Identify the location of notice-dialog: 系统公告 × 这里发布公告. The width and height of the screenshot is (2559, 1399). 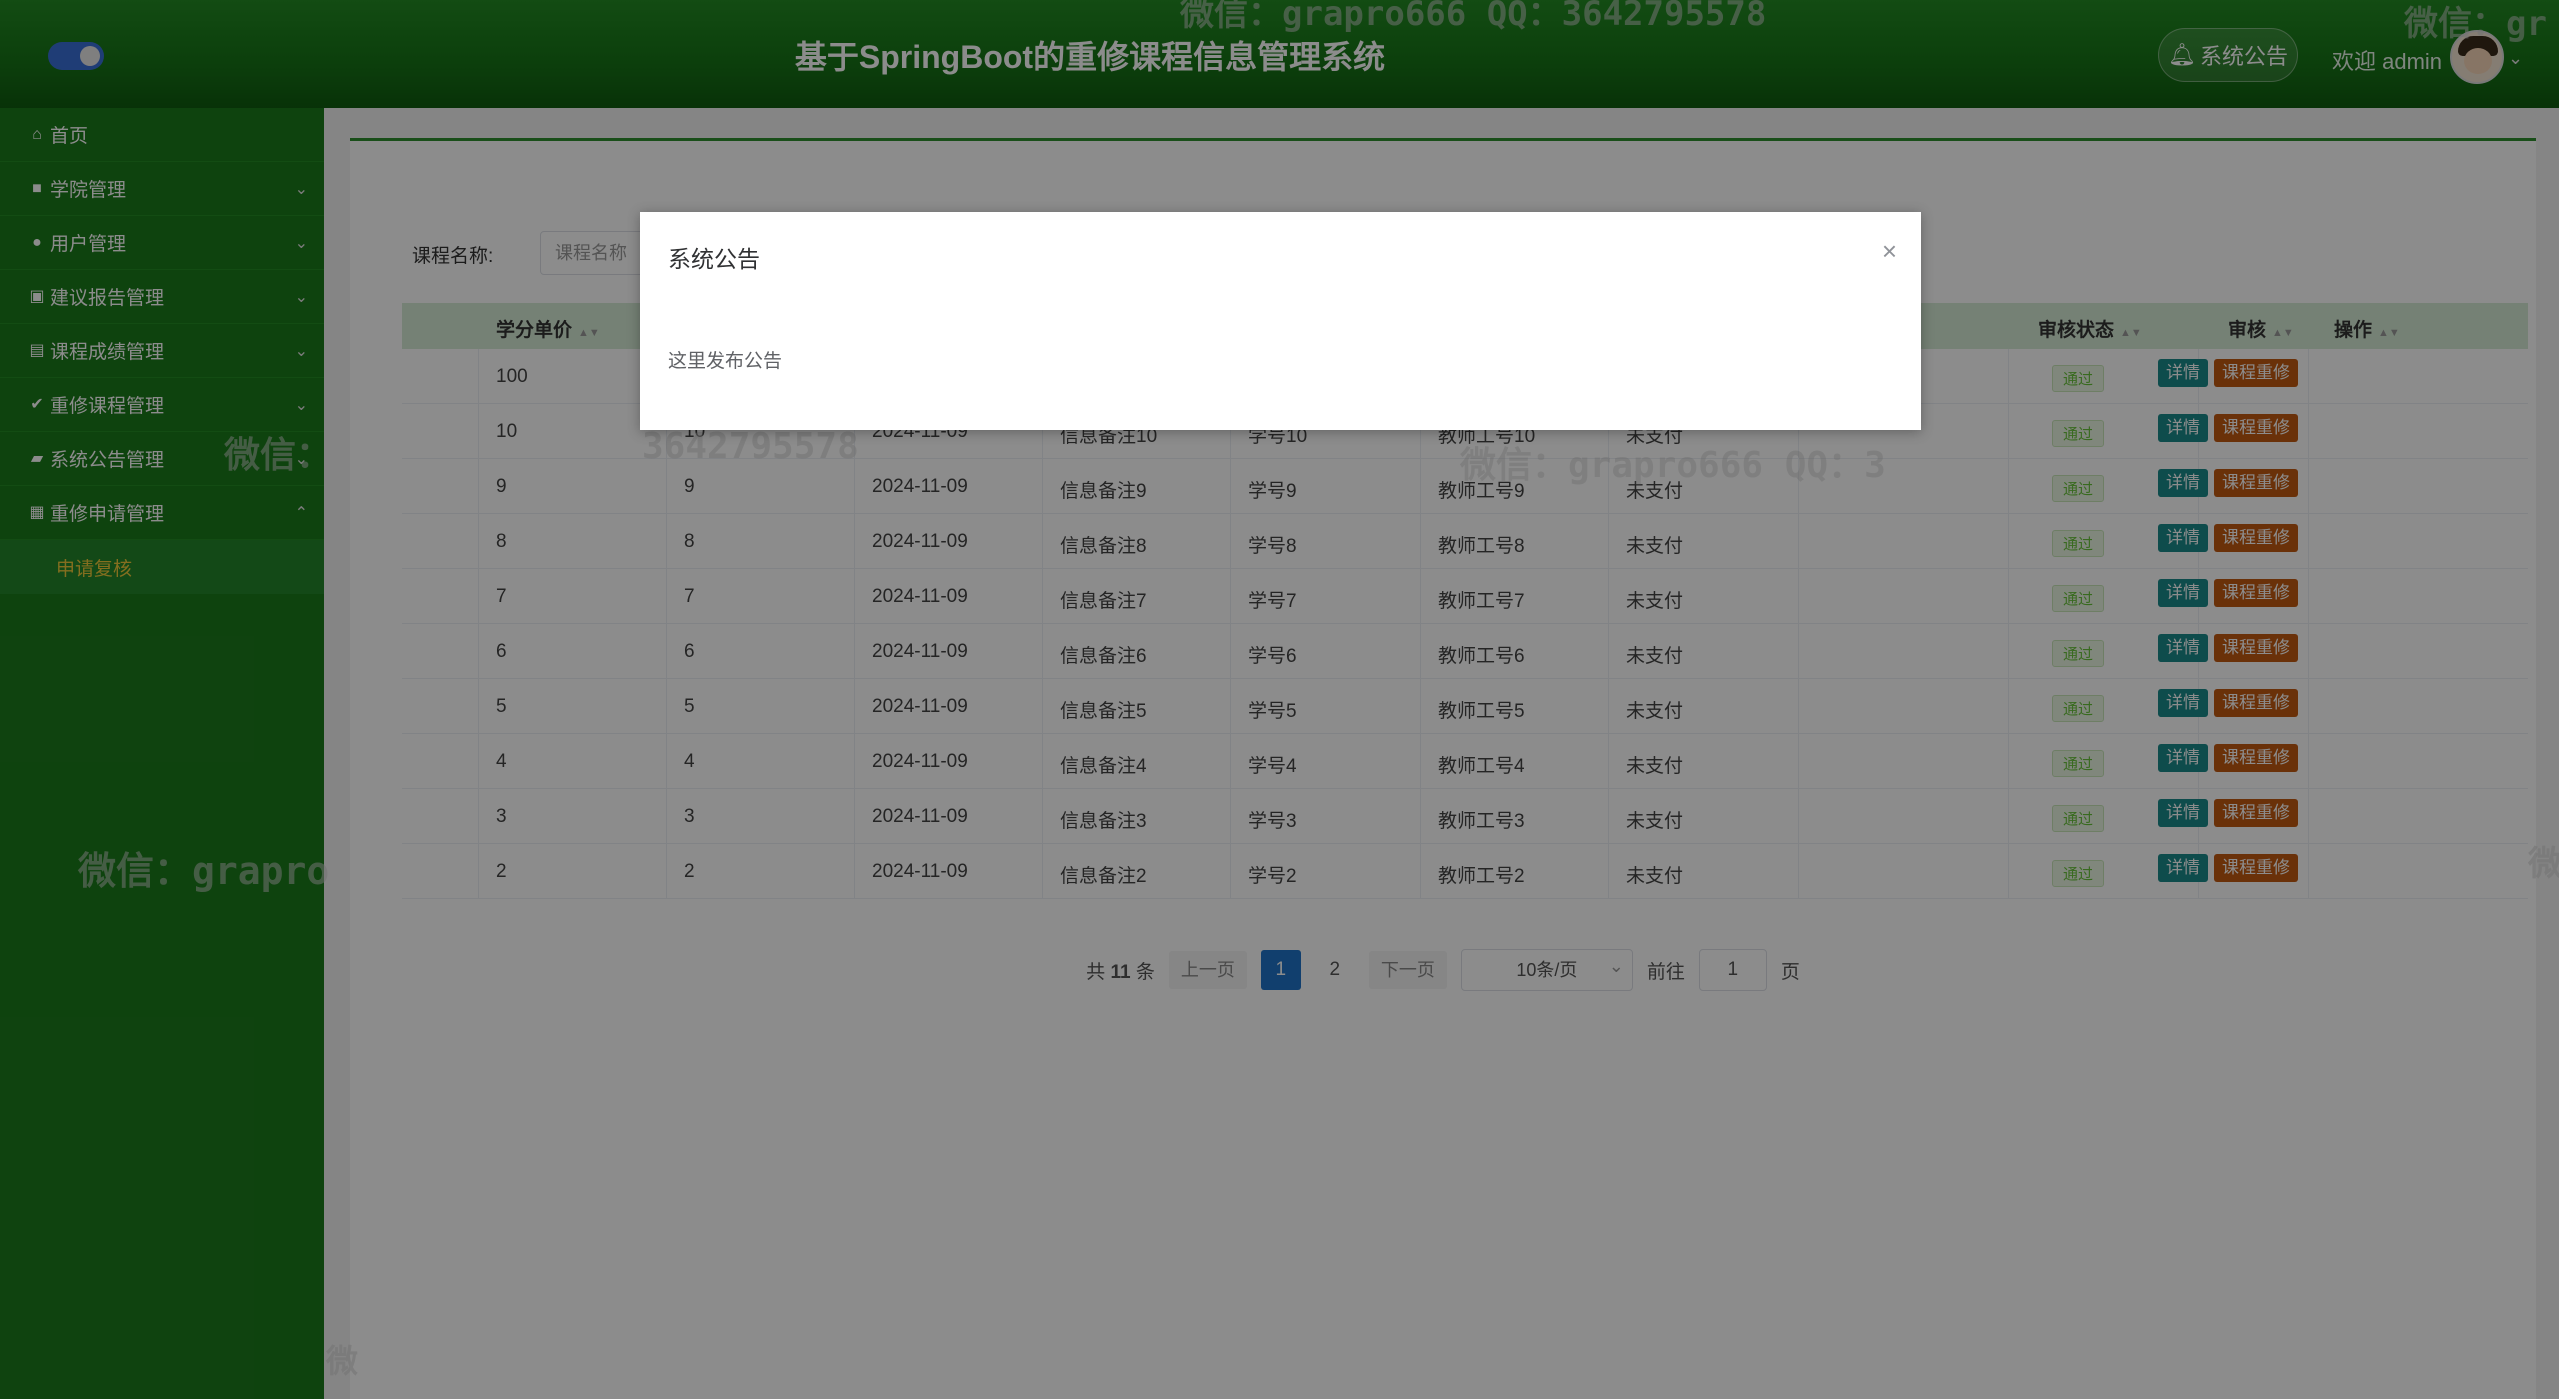
(1280, 321).